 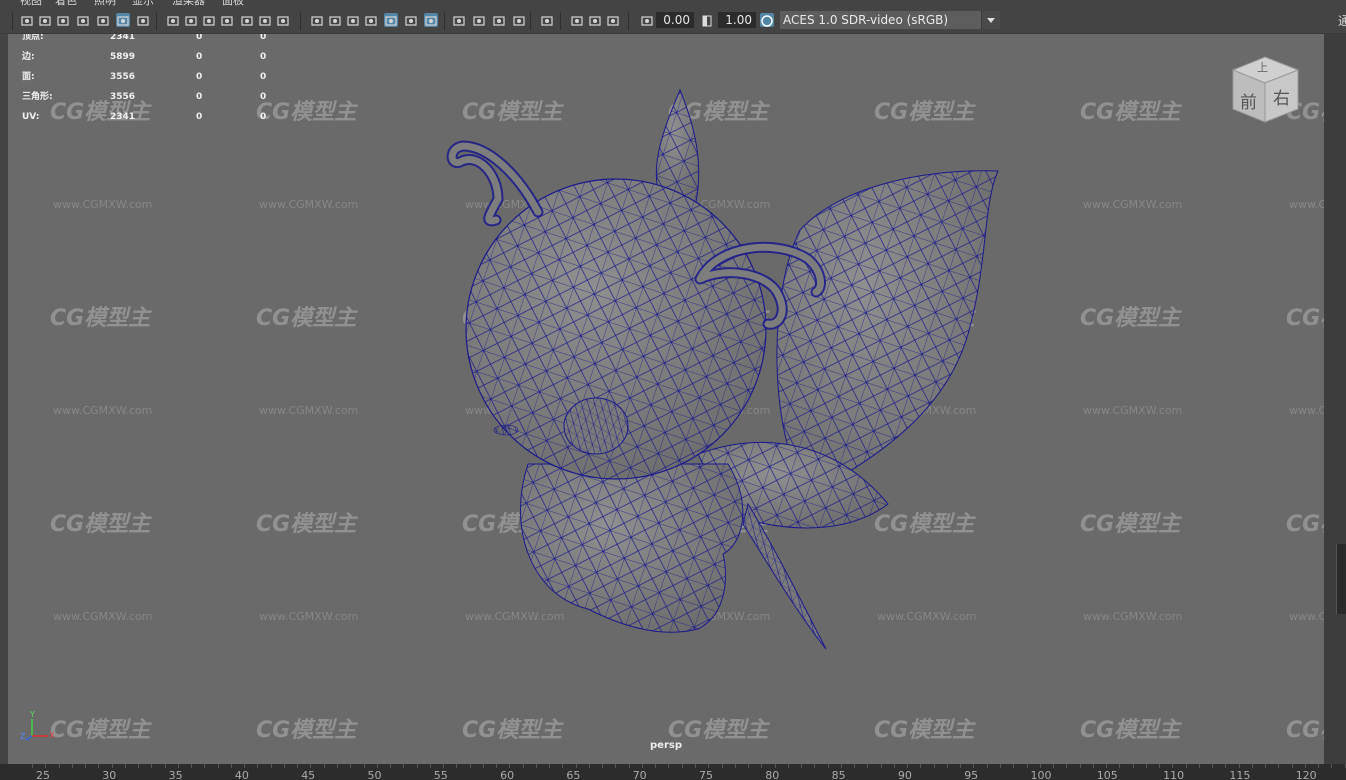 I want to click on menu-item: 渲染器, so click(x=188, y=3).